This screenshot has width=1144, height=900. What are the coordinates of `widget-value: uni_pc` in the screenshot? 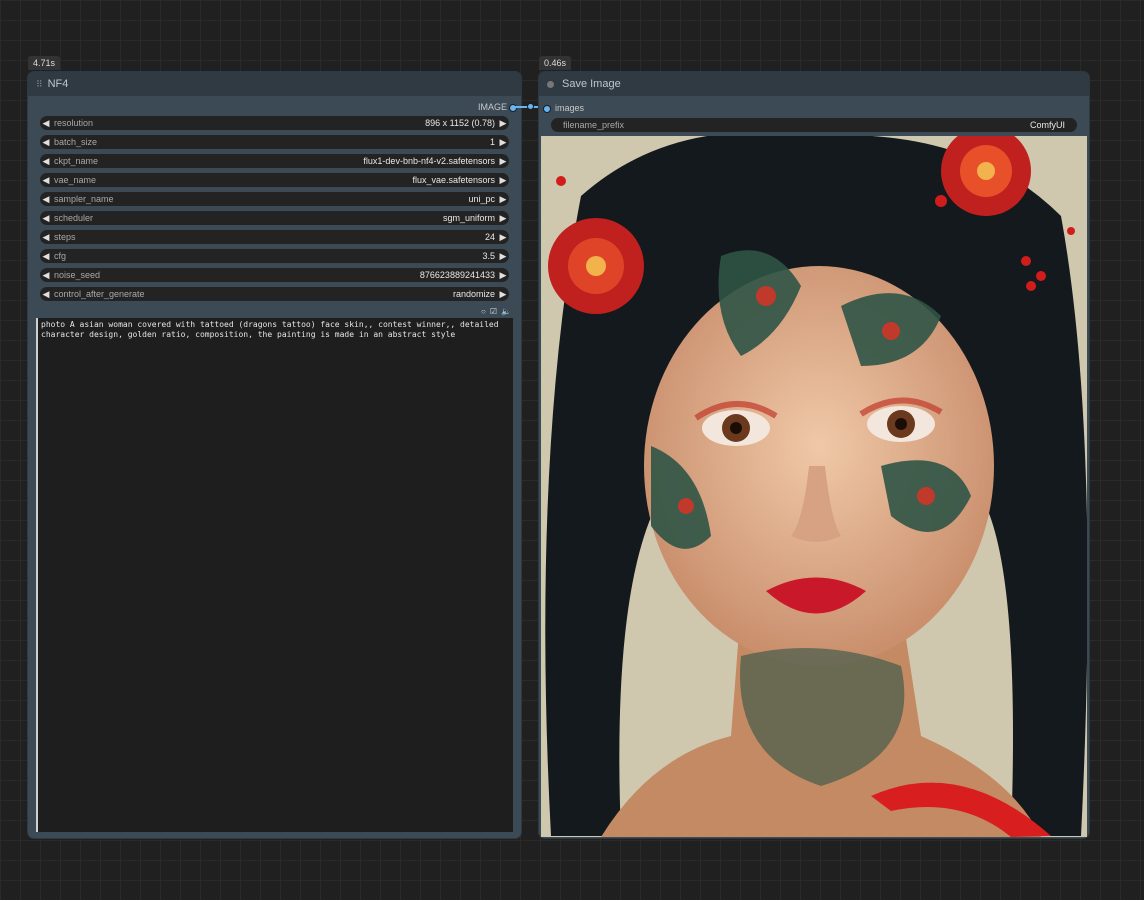 It's located at (481, 199).